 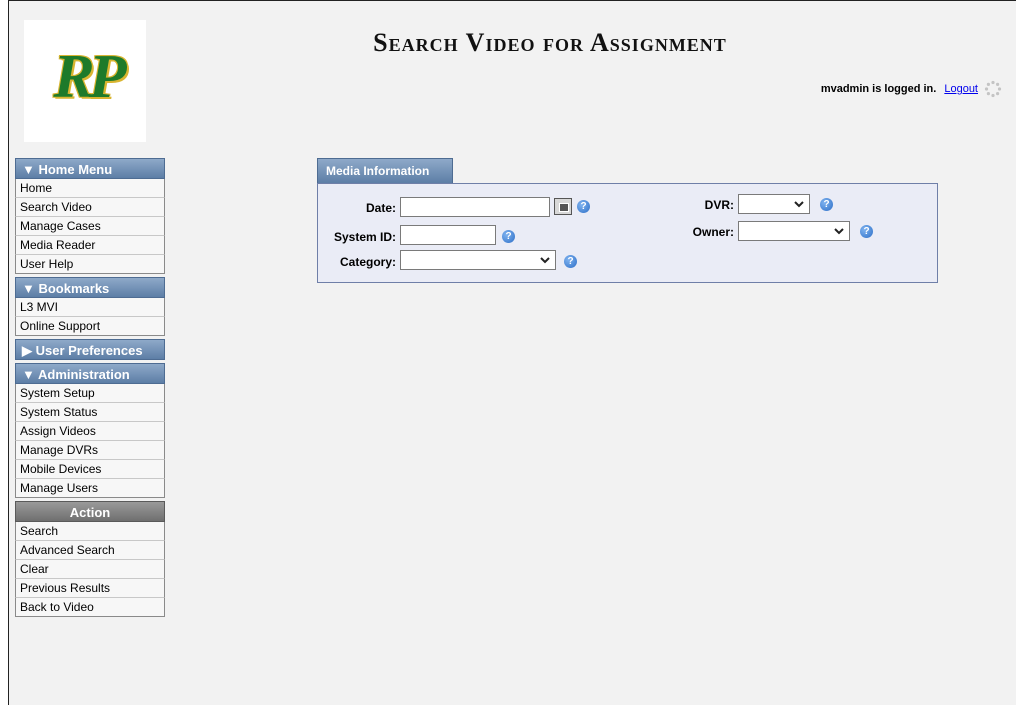 I want to click on sidebar-item-user-help: User Help, so click(x=90, y=264).